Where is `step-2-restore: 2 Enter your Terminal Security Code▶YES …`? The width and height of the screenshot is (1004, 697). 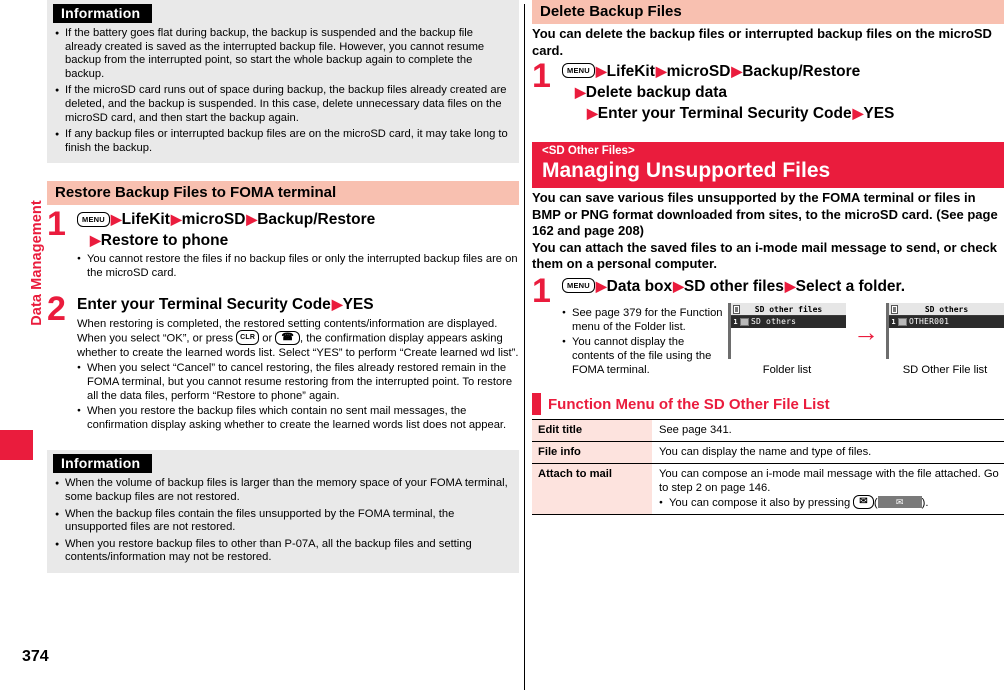
step-2-restore: 2 Enter your Terminal Security Code▶YES … is located at coordinates (283, 361).